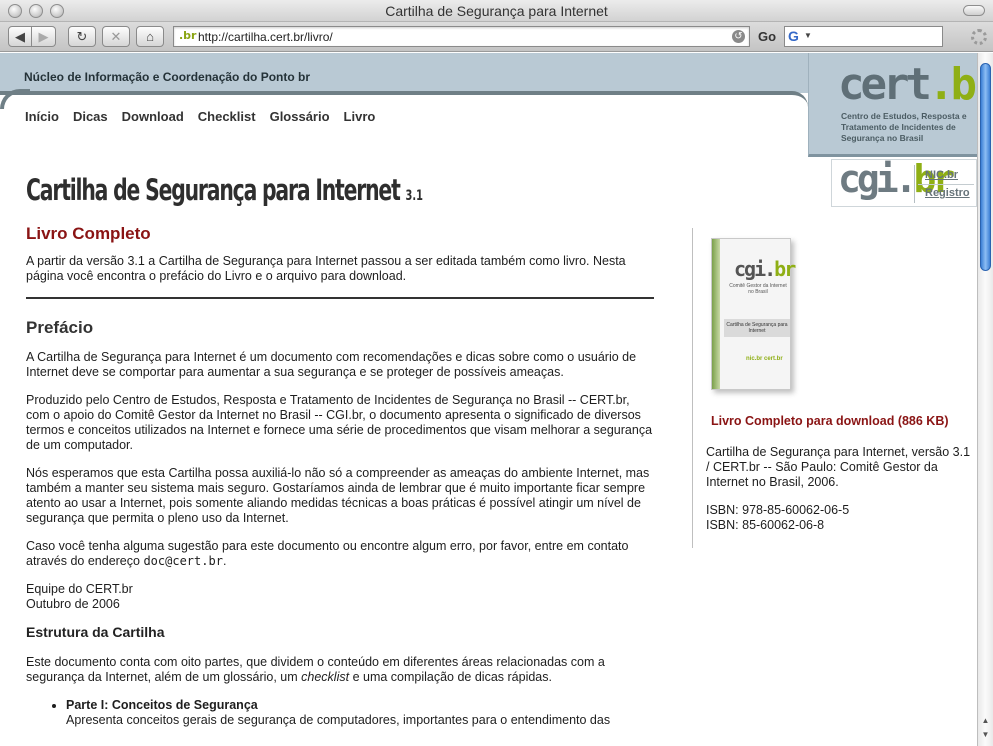  Describe the element at coordinates (758, 289) in the screenshot. I see `book-subtitle: Comitê Gestor da Internet no Brasil` at that location.